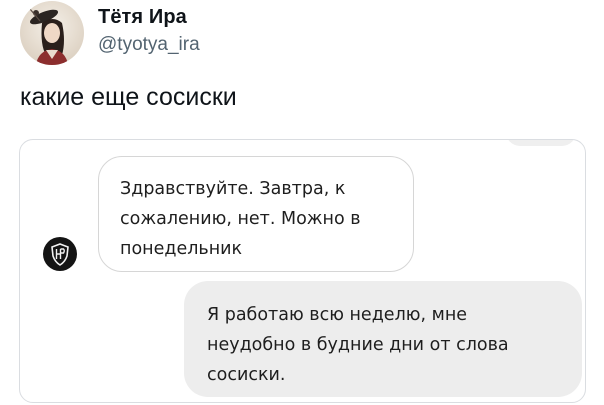 This screenshot has height=405, width=604. I want to click on message-line: Я работаю всю неделю, мне, so click(337, 315).